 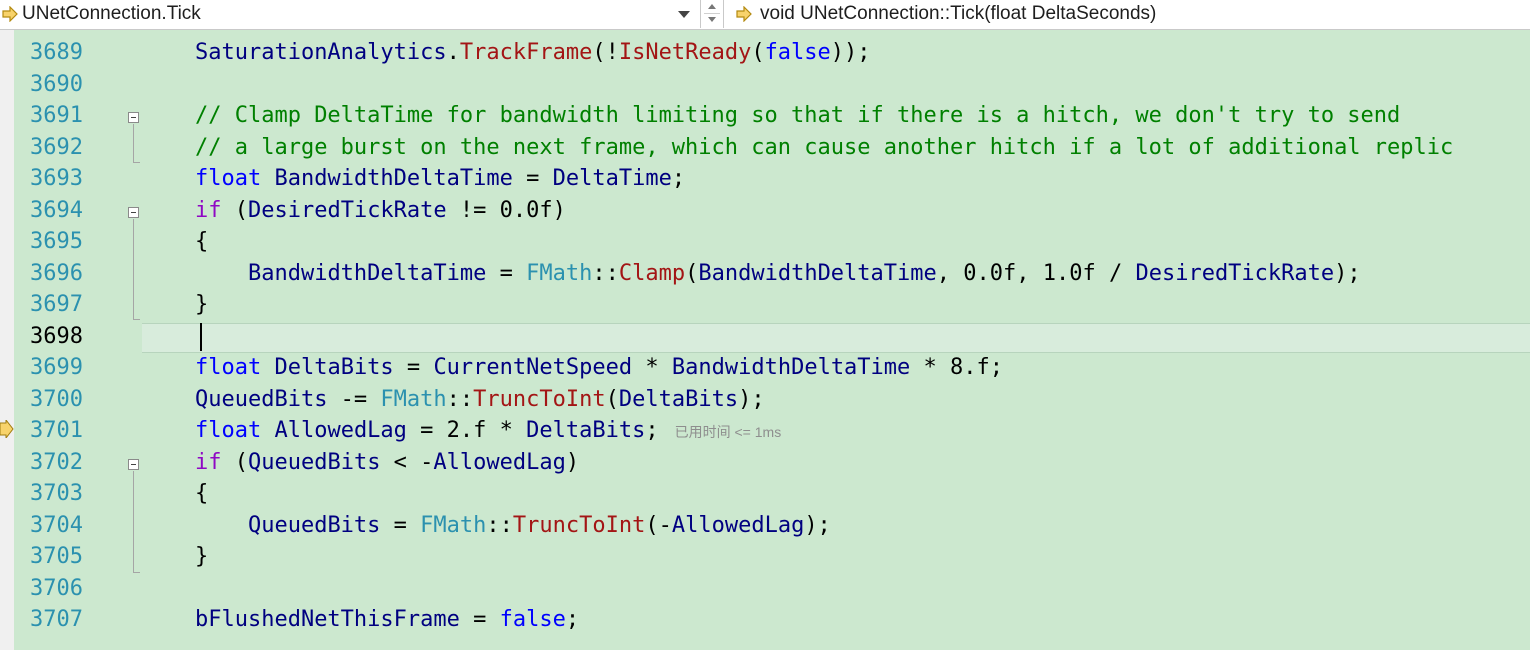 What do you see at coordinates (7, 340) in the screenshot?
I see `indicator-margin` at bounding box center [7, 340].